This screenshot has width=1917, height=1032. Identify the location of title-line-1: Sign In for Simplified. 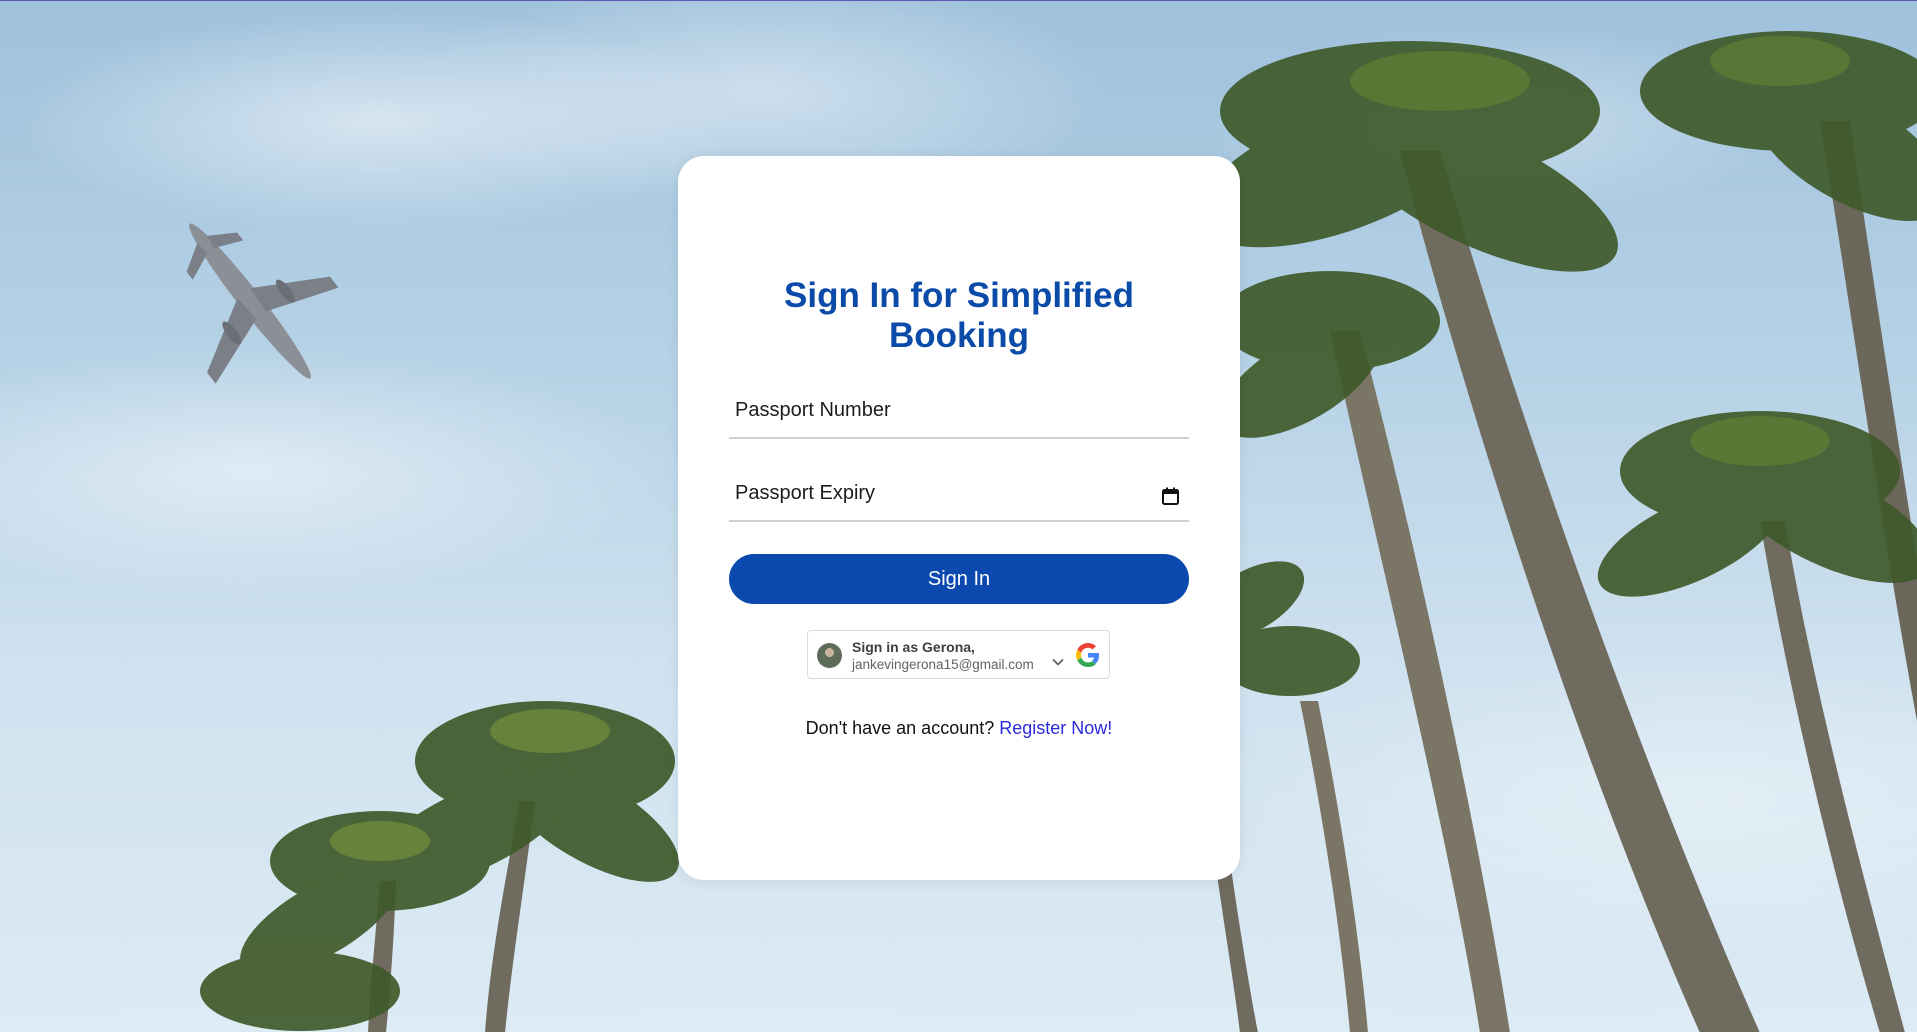
(959, 295).